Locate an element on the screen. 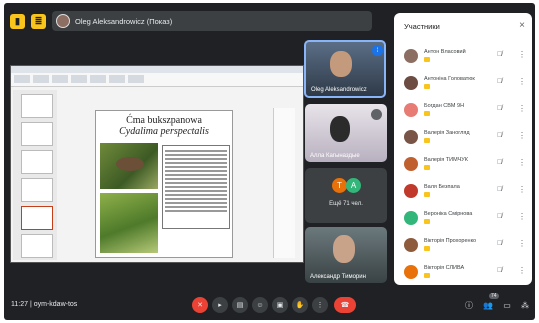 The width and height of the screenshot is (539, 323). more-options-icon: ⋮ is located at coordinates (320, 305).